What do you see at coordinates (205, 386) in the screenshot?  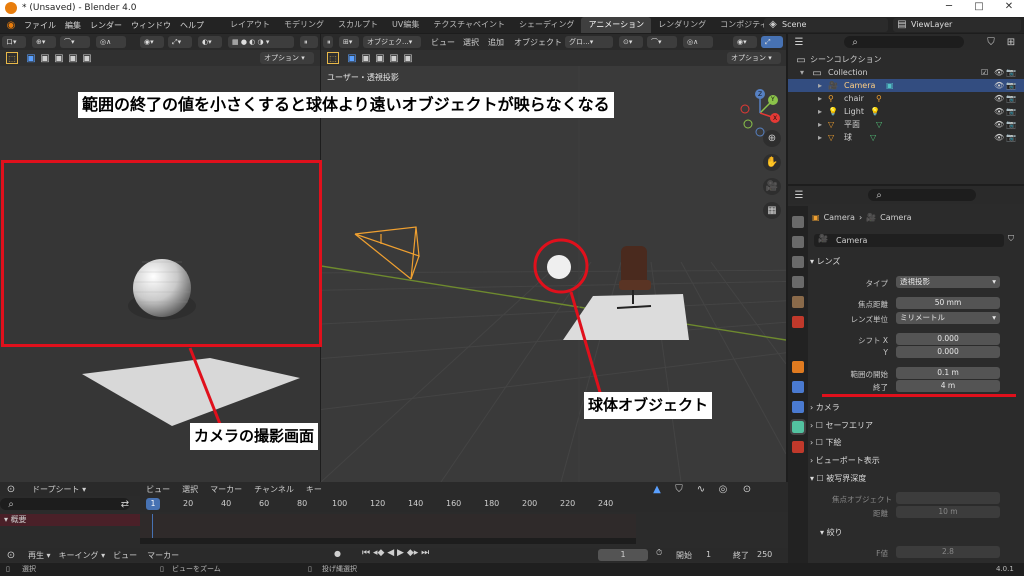 I see `annotation-lines` at bounding box center [205, 386].